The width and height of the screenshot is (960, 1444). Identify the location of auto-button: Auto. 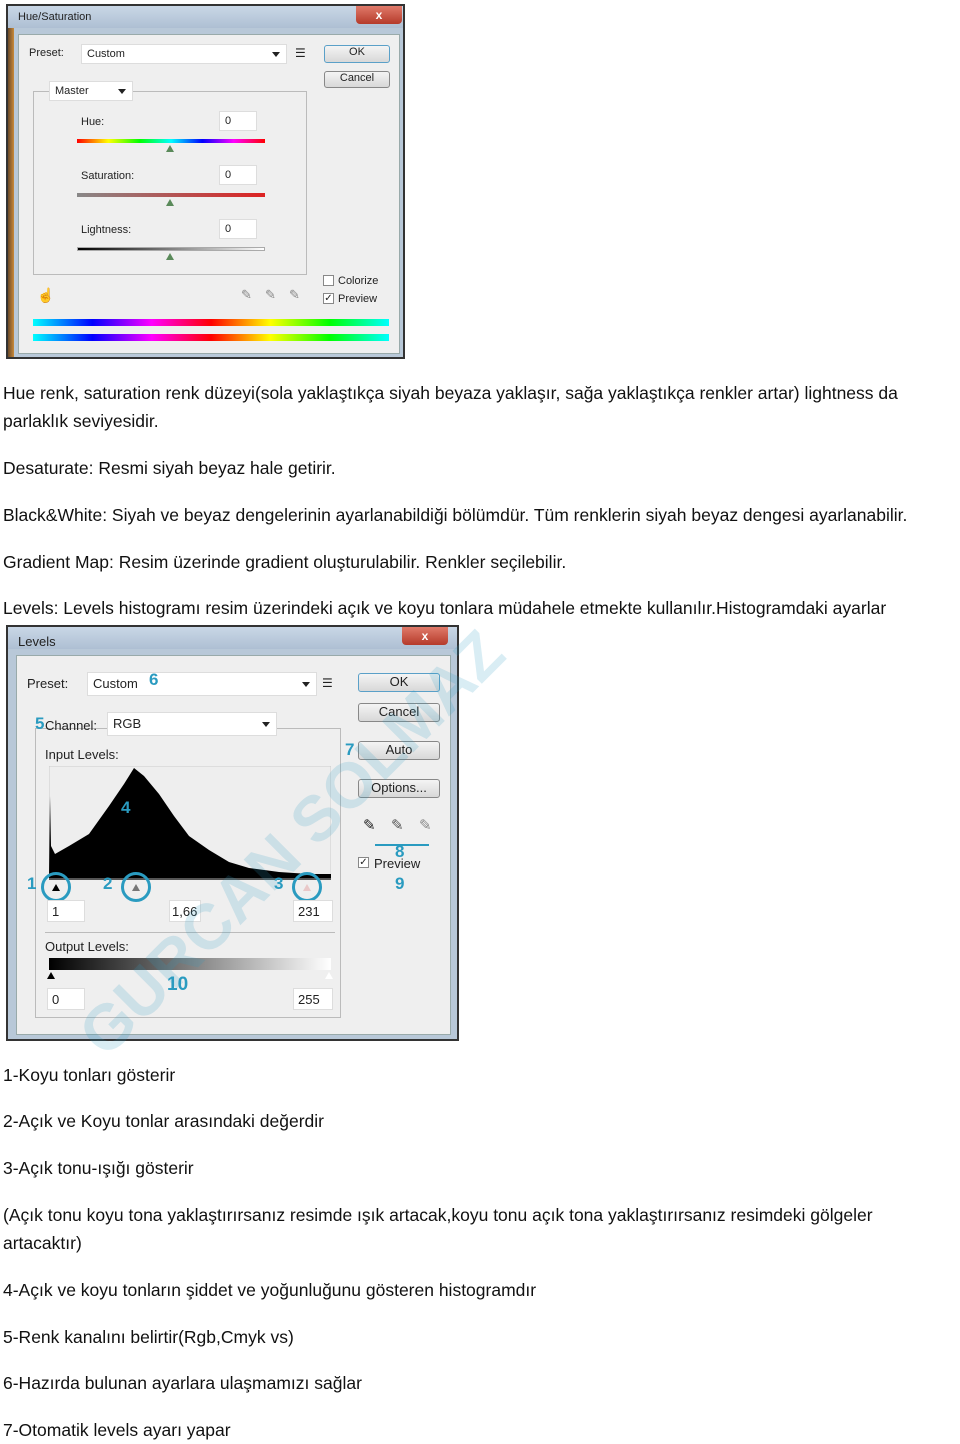
(399, 750).